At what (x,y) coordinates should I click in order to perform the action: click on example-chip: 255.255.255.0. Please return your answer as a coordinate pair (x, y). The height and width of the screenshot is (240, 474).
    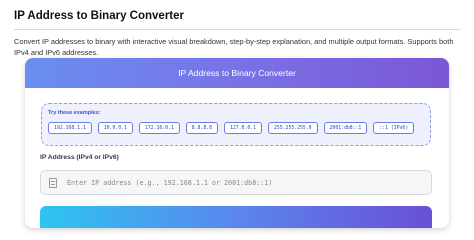
    Looking at the image, I should click on (293, 128).